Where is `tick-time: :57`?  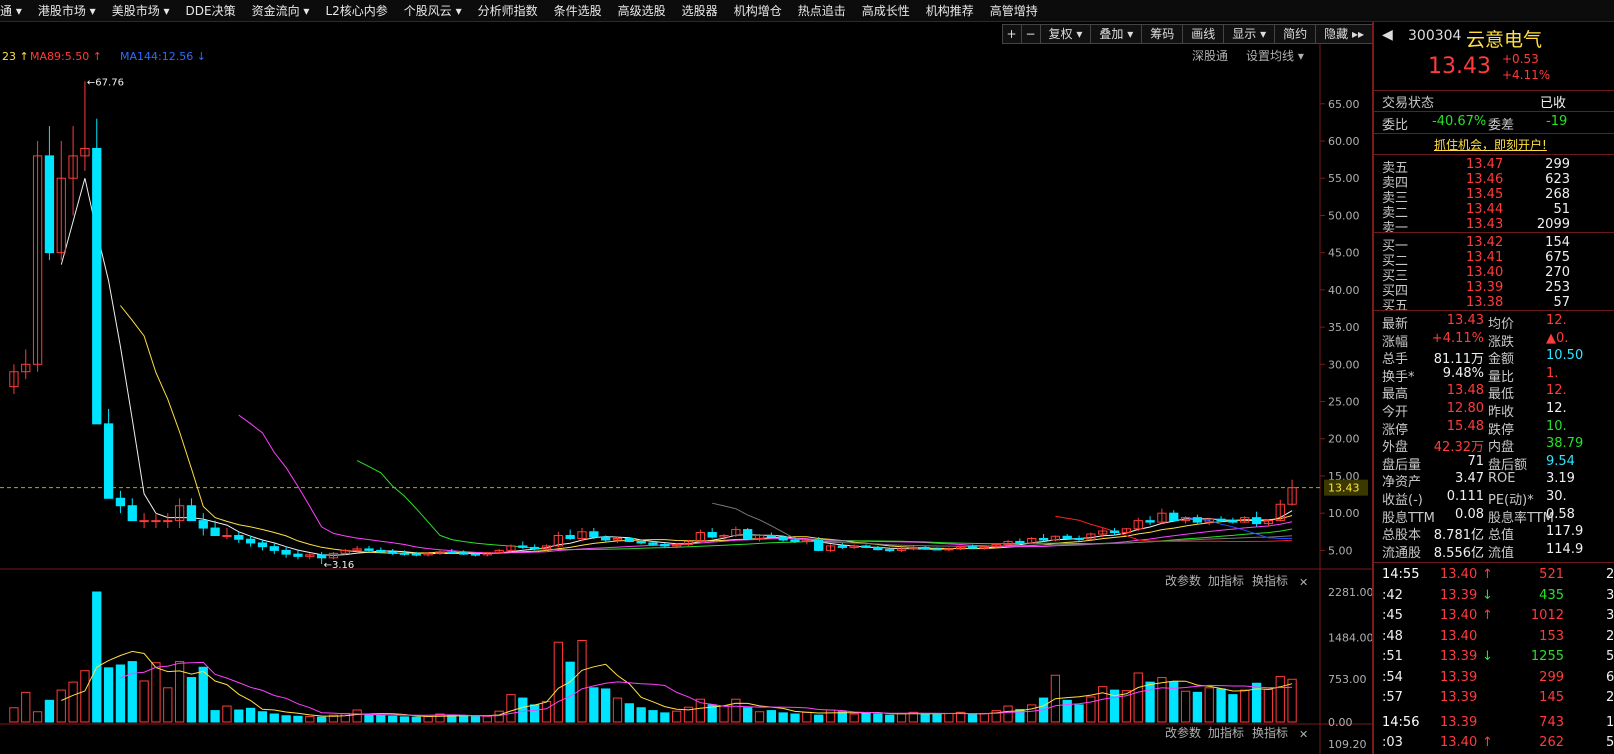 tick-time: :57 is located at coordinates (1392, 697).